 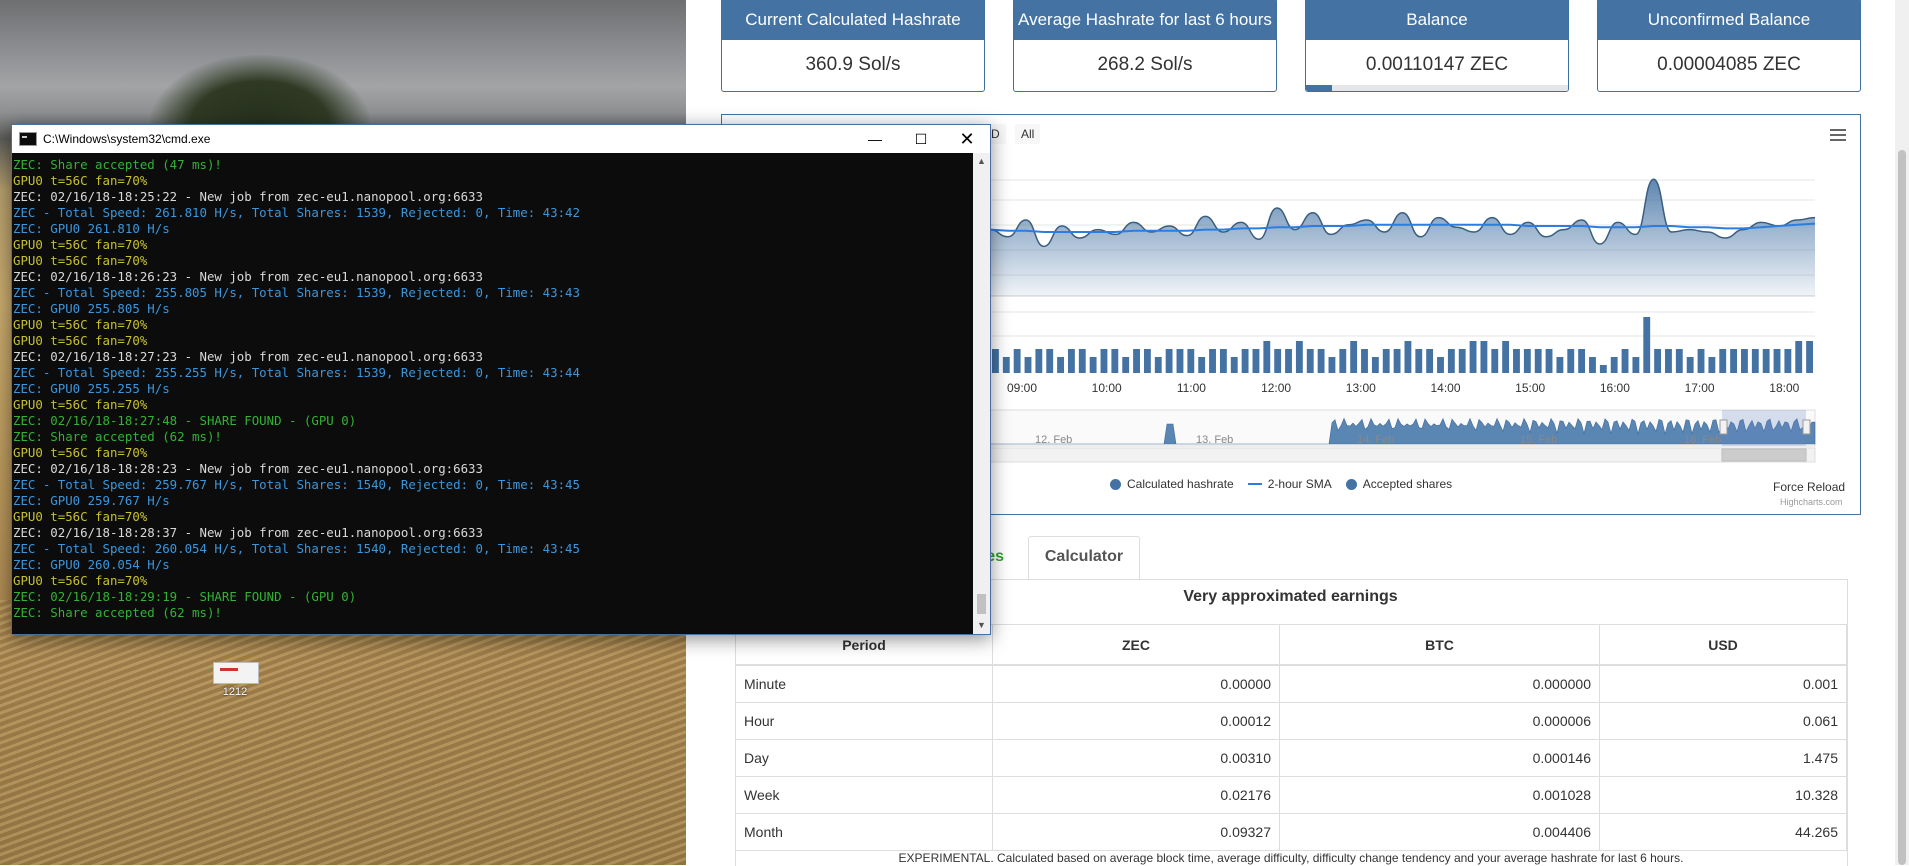 What do you see at coordinates (981, 393) in the screenshot?
I see `console-scrollbar: ▲ ▼` at bounding box center [981, 393].